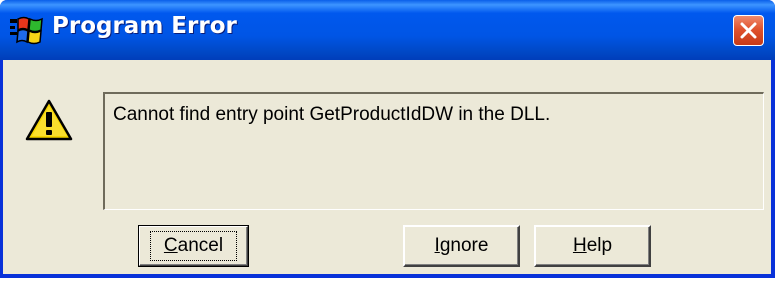 The width and height of the screenshot is (775, 282). What do you see at coordinates (200, 245) in the screenshot?
I see `cancel-label: ancel` at bounding box center [200, 245].